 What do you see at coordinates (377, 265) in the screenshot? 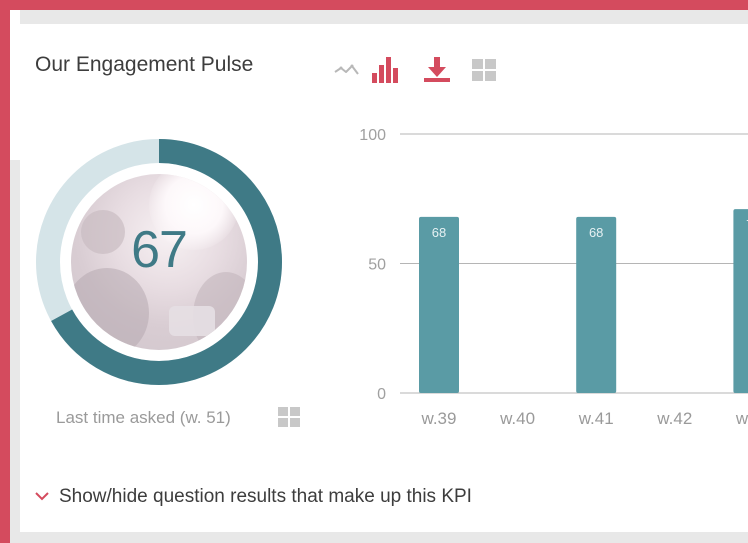
I see `y-tick-label: 50` at bounding box center [377, 265].